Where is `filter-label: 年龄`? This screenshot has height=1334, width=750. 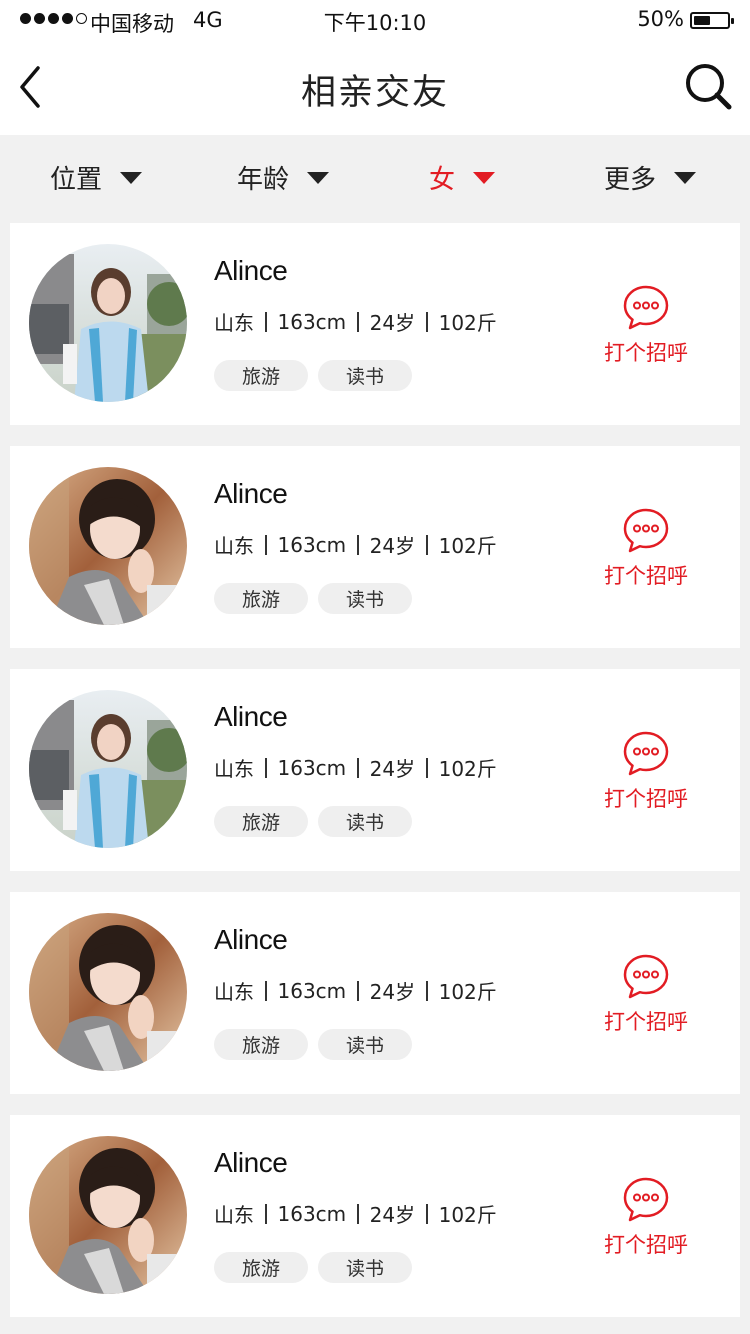
filter-label: 年龄 is located at coordinates (263, 180).